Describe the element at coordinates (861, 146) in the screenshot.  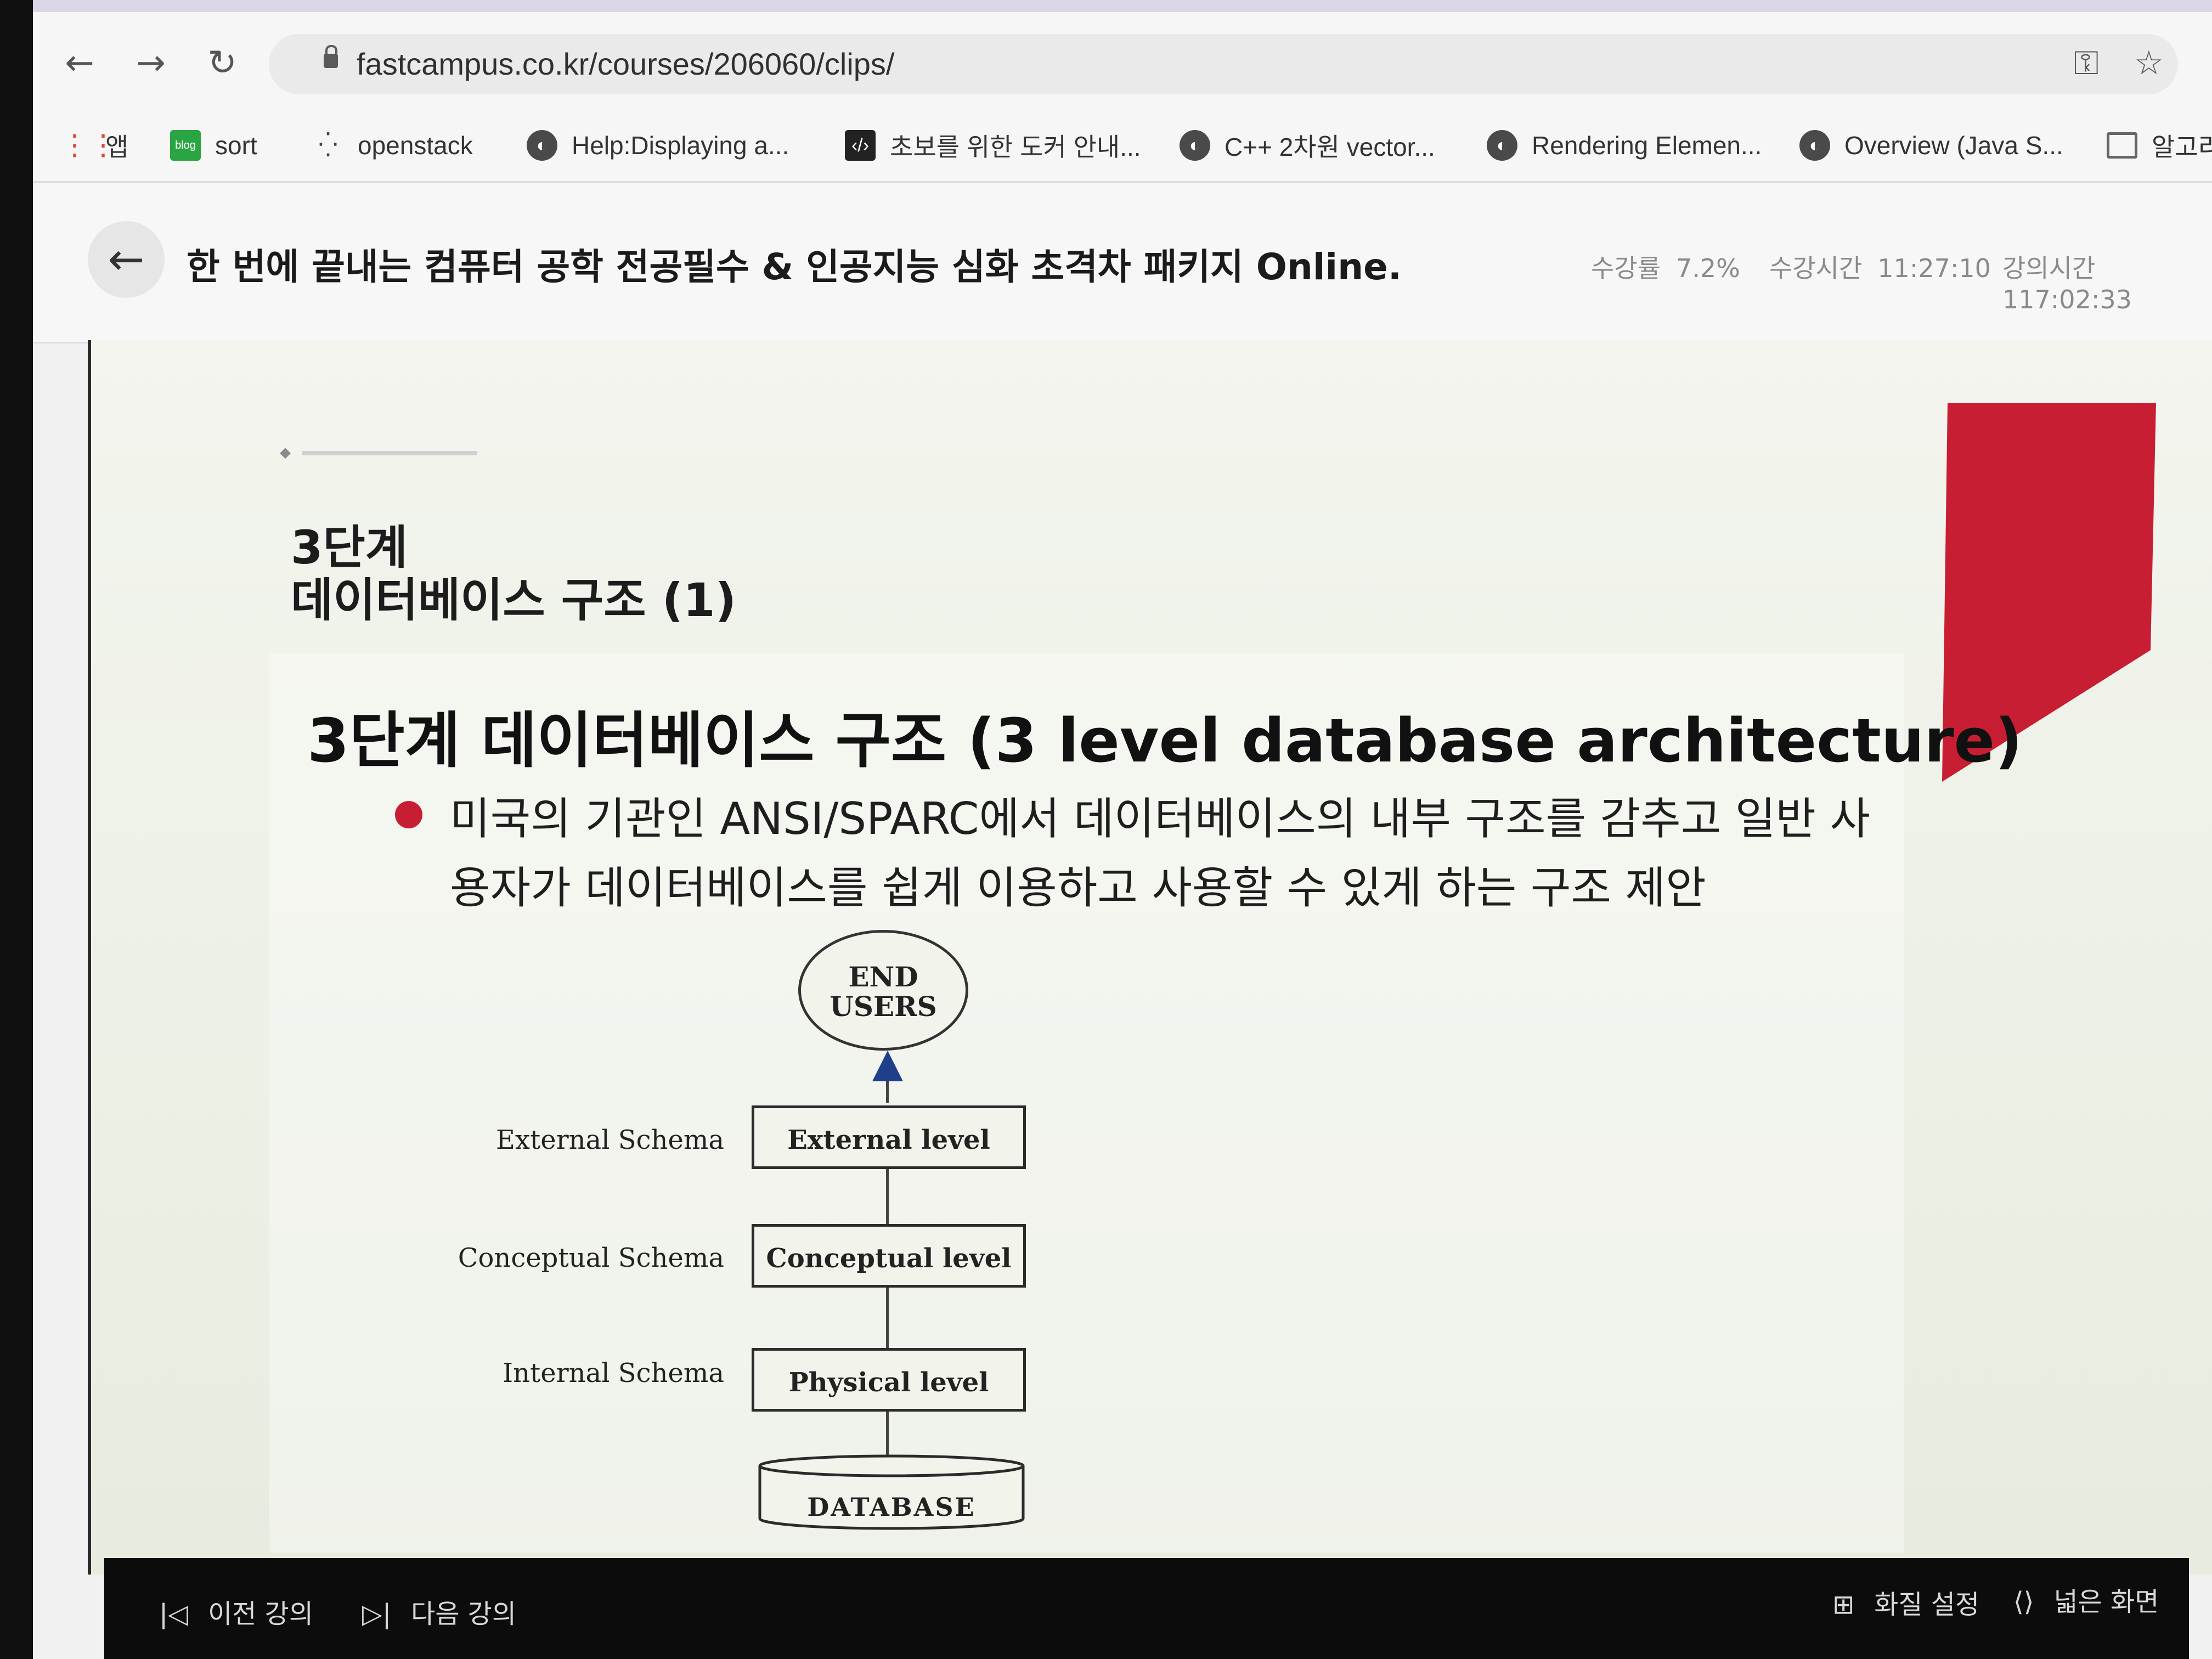
I see `code-icon: ‹/›` at that location.